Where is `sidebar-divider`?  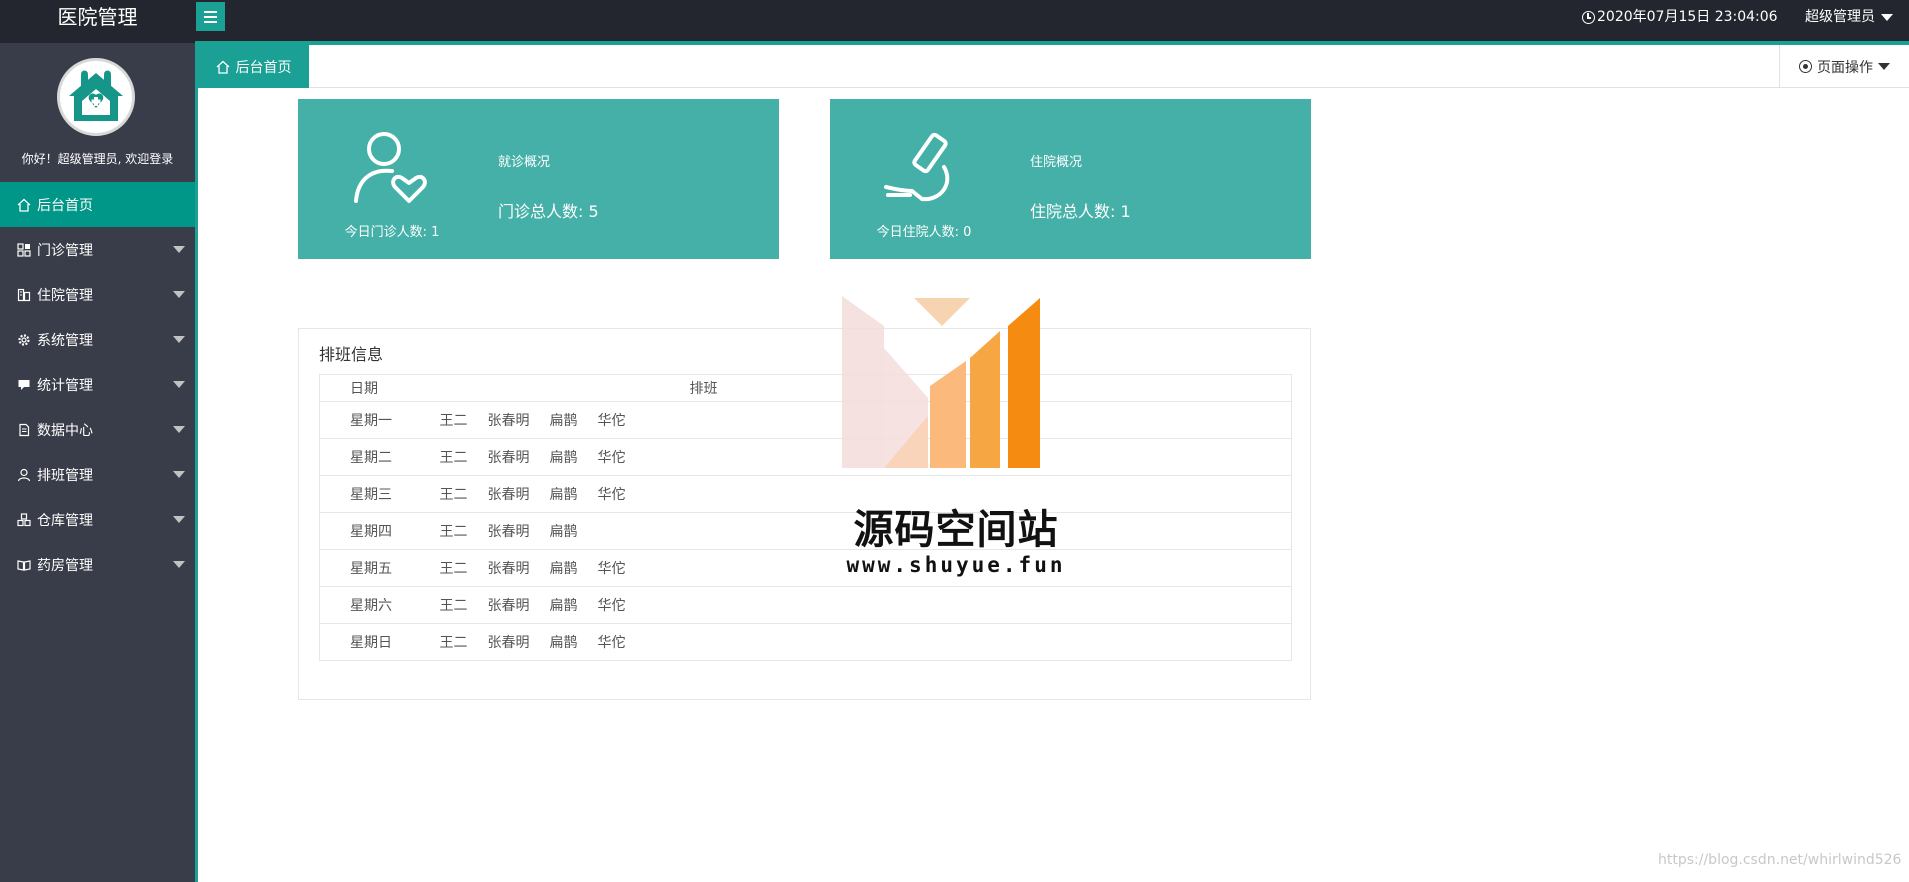
sidebar-divider is located at coordinates (196, 462).